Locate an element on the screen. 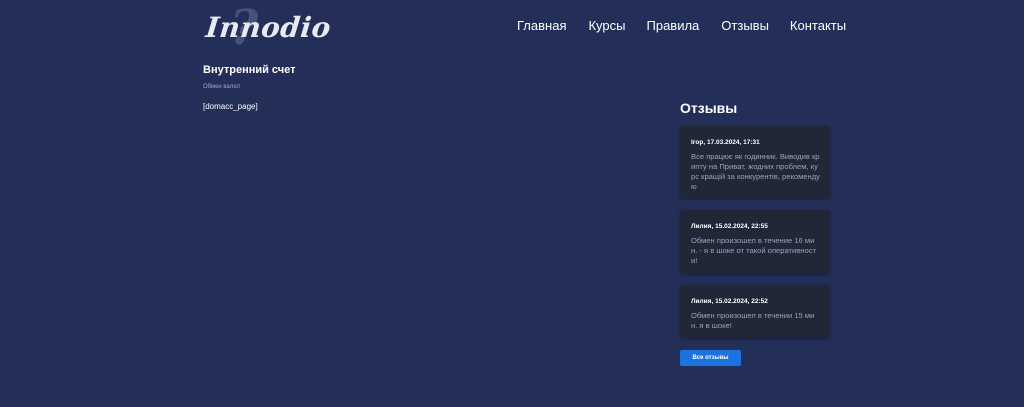 The width and height of the screenshot is (1024, 407). page-title: Внутренний счет is located at coordinates (249, 70).